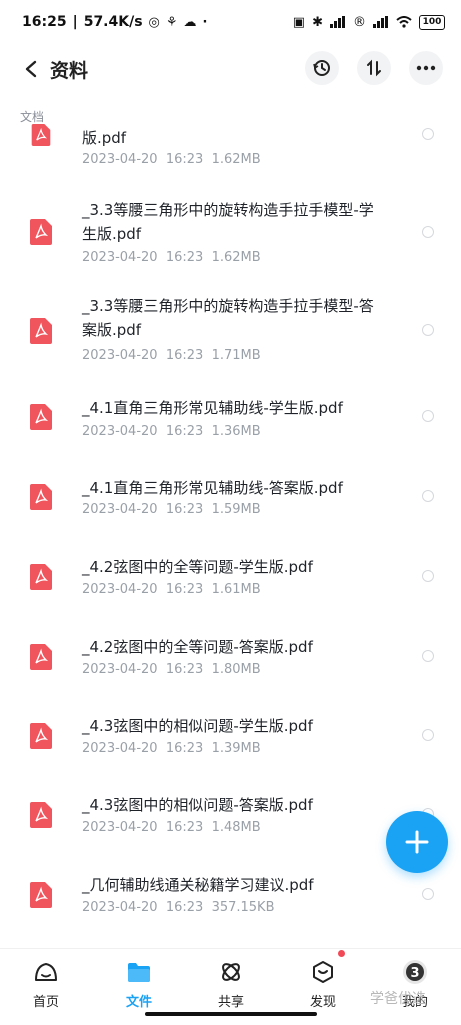 The width and height of the screenshot is (461, 1025). What do you see at coordinates (228, 222) in the screenshot?
I see `file-name: _3.3等腰三角形中的旋转构造手拉手模型-学生版.pdf` at bounding box center [228, 222].